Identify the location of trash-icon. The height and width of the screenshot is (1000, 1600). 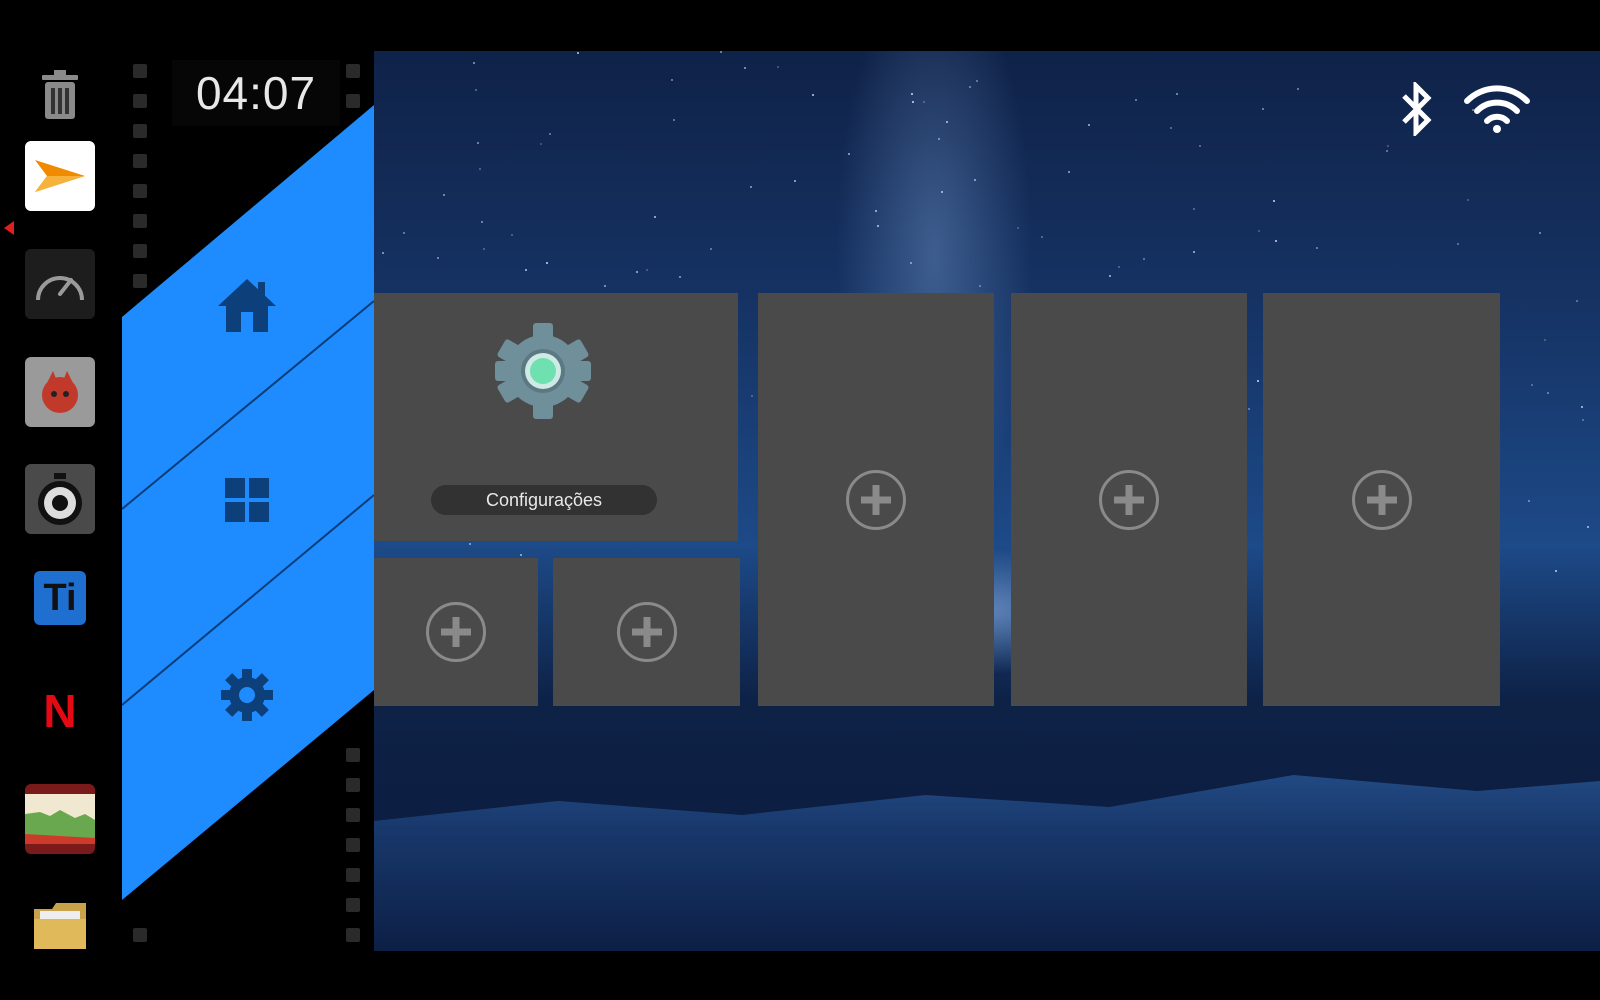
(60, 94).